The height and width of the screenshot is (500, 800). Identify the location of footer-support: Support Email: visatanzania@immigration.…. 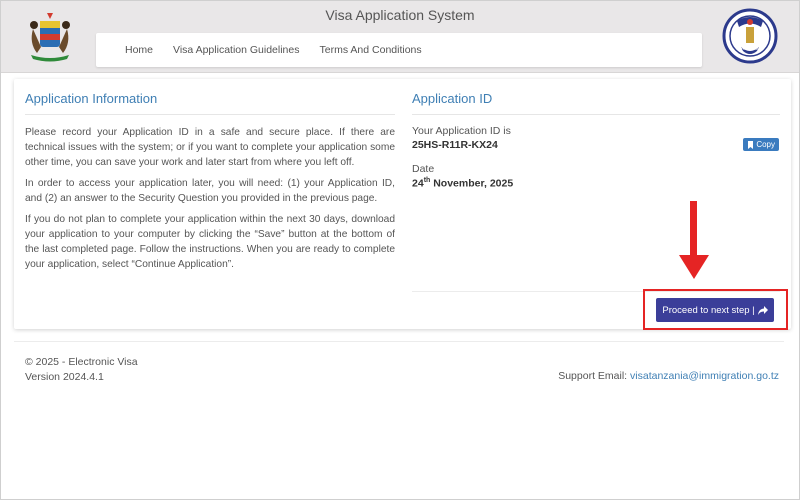
(668, 376).